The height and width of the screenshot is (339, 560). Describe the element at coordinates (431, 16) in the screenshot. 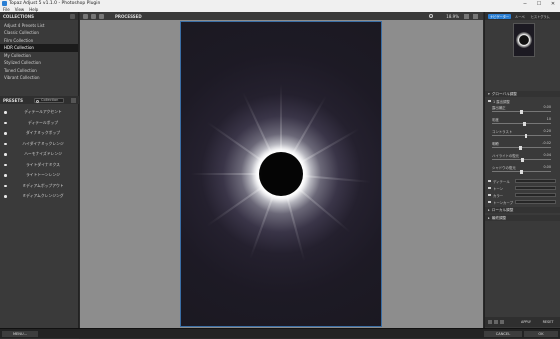

I see `zoom-icon` at that location.